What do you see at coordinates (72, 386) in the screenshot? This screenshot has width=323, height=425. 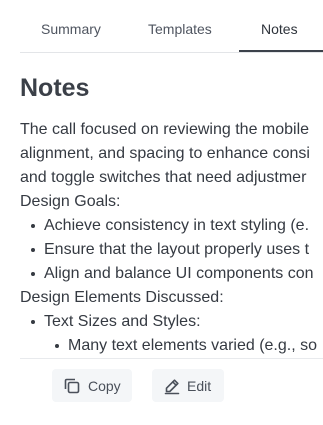 I see `copy-icon` at bounding box center [72, 386].